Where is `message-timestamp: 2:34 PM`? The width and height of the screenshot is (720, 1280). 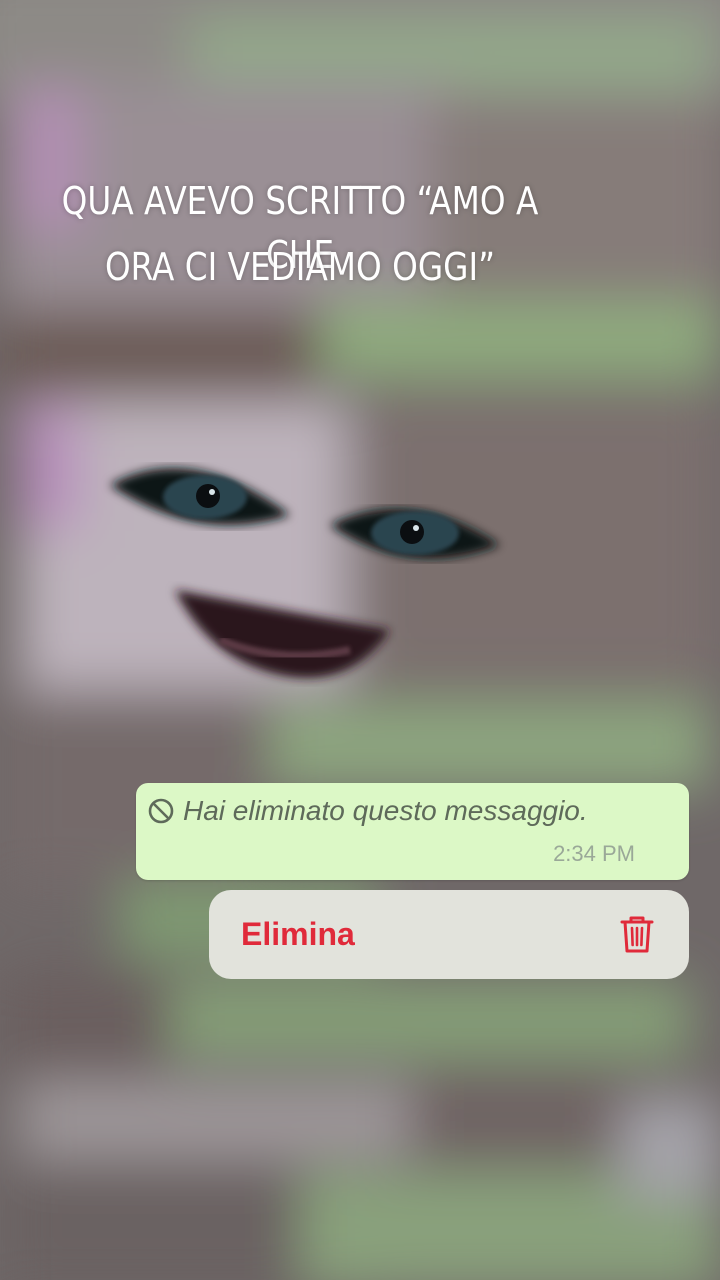
message-timestamp: 2:34 PM is located at coordinates (594, 853).